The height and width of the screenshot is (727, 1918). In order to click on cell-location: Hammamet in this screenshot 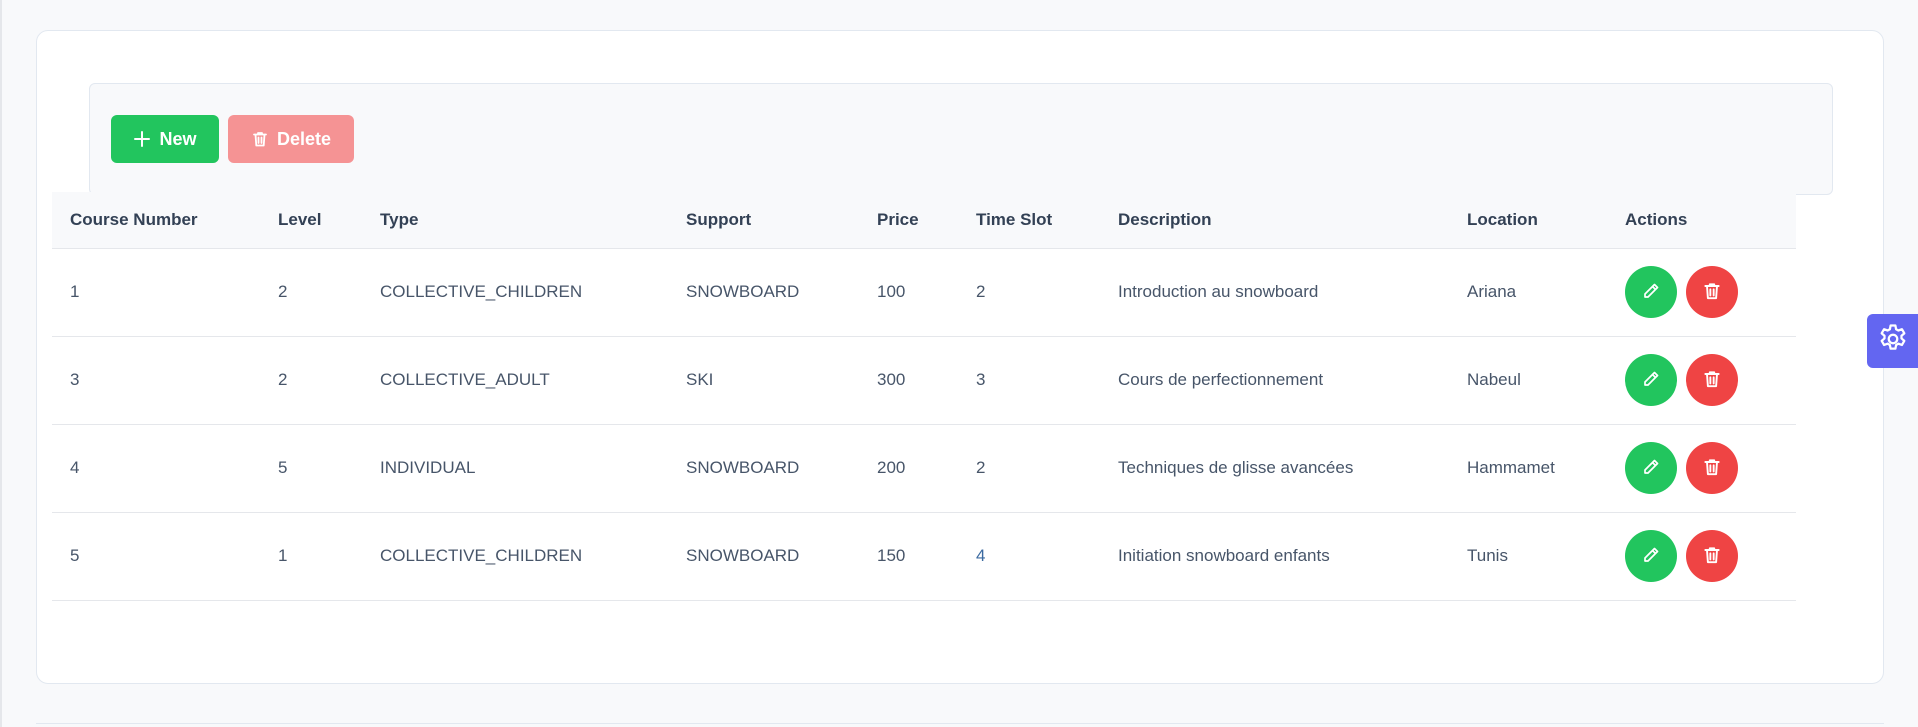, I will do `click(1528, 468)`.